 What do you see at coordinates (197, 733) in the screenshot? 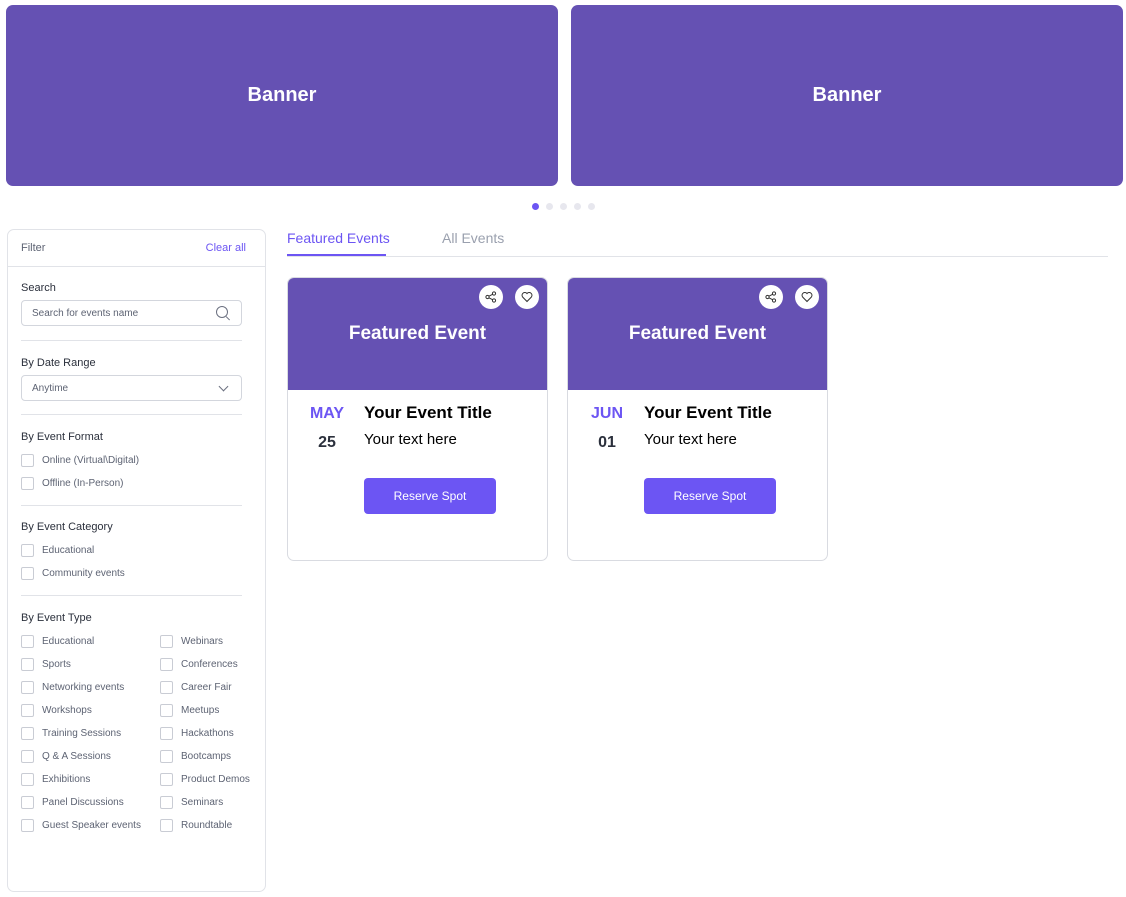
I see `checkbox-type: Hackathons` at bounding box center [197, 733].